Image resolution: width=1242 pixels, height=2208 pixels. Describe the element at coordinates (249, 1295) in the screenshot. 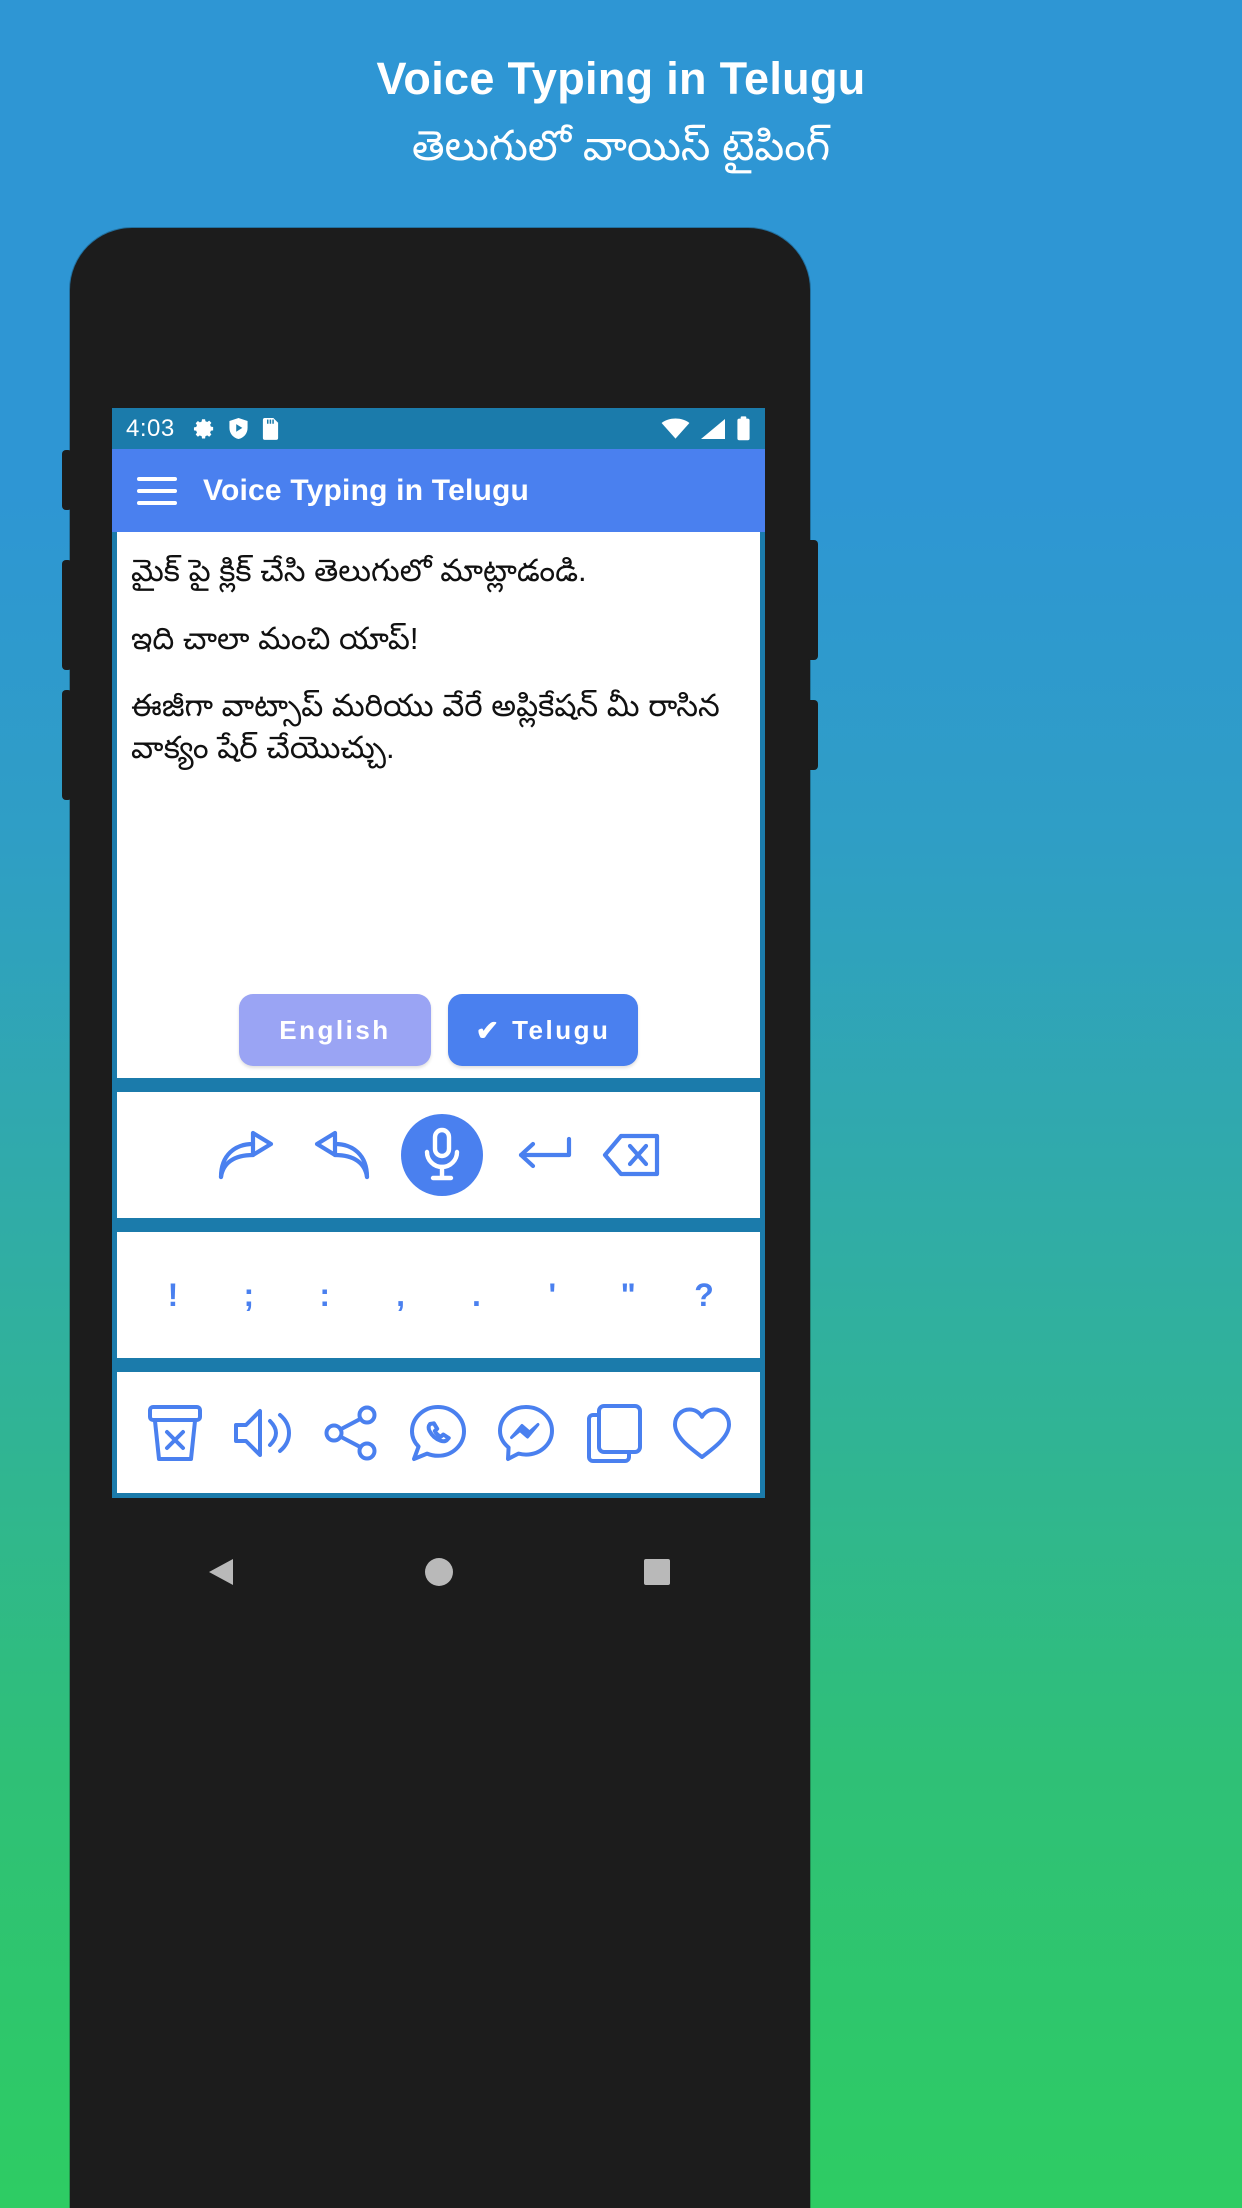

I see `punct-key: ;` at that location.